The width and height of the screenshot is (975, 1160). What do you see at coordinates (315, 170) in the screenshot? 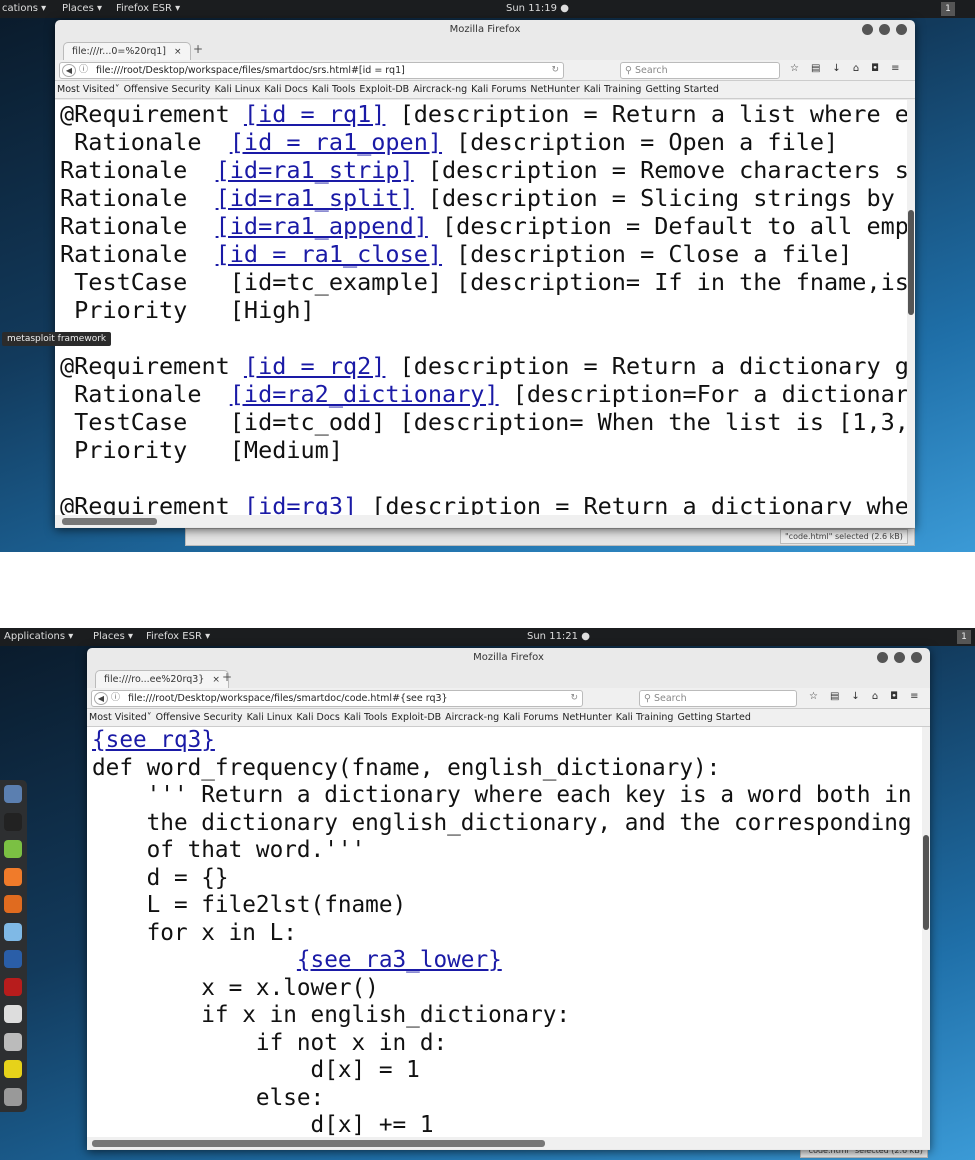
I see `anchor-link: [id=ra1_strip]` at bounding box center [315, 170].